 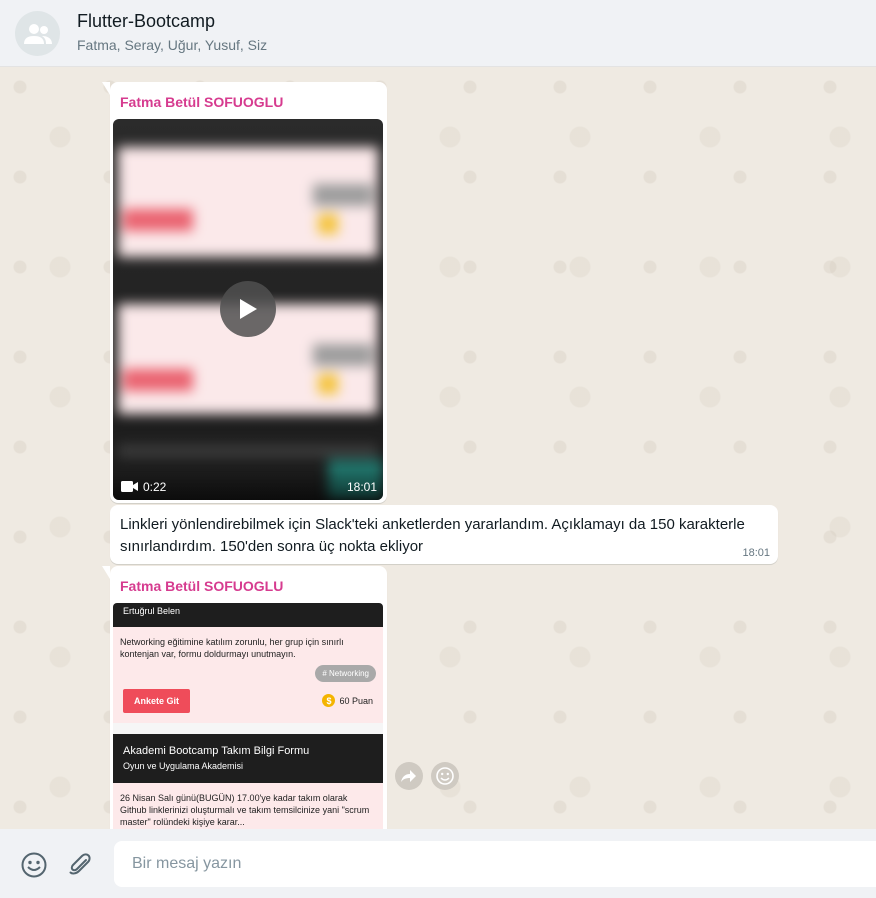 What do you see at coordinates (129, 486) in the screenshot?
I see `video-camera-icon` at bounding box center [129, 486].